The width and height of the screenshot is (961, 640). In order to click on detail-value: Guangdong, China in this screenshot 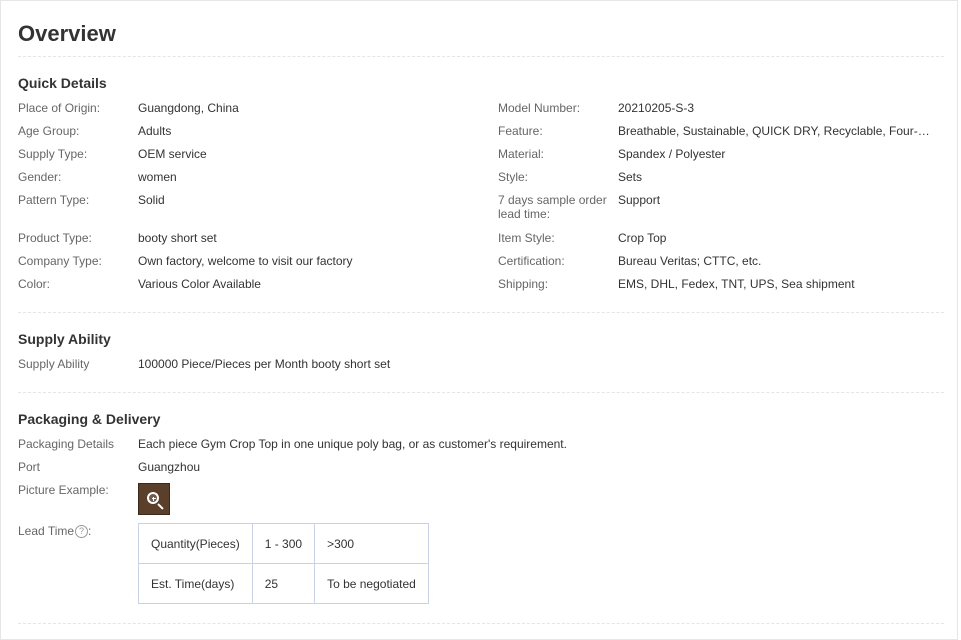, I will do `click(188, 108)`.